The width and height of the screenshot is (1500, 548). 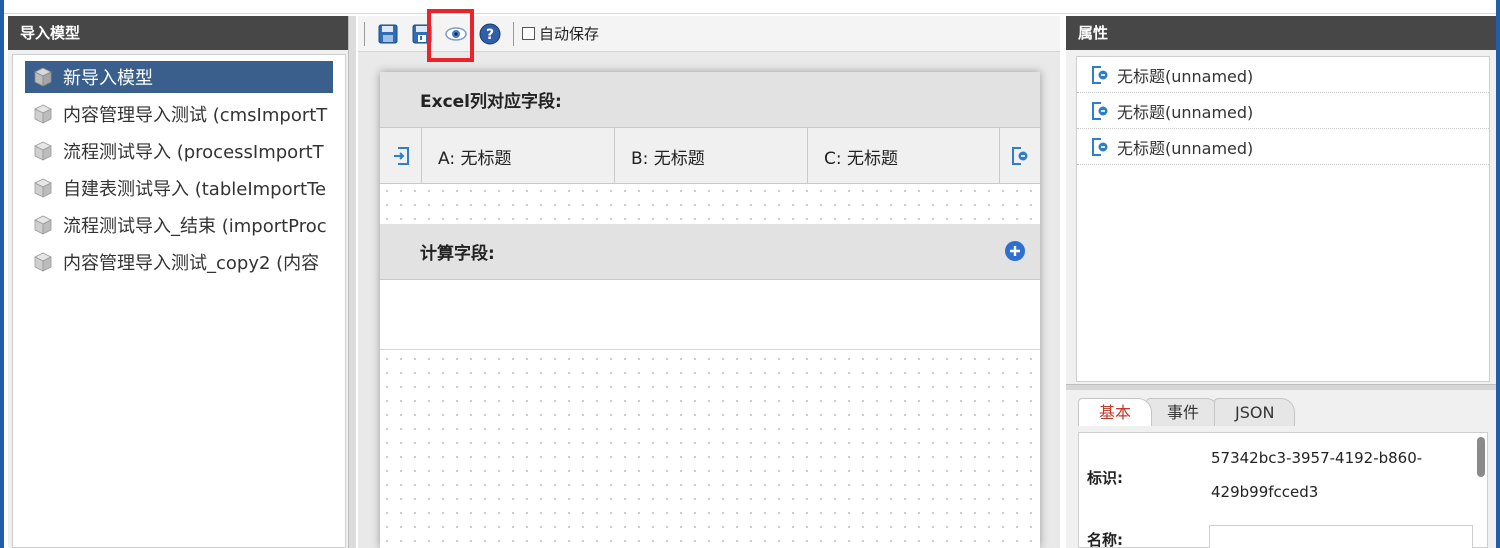 I want to click on tab-json: JSON, so click(x=1255, y=412).